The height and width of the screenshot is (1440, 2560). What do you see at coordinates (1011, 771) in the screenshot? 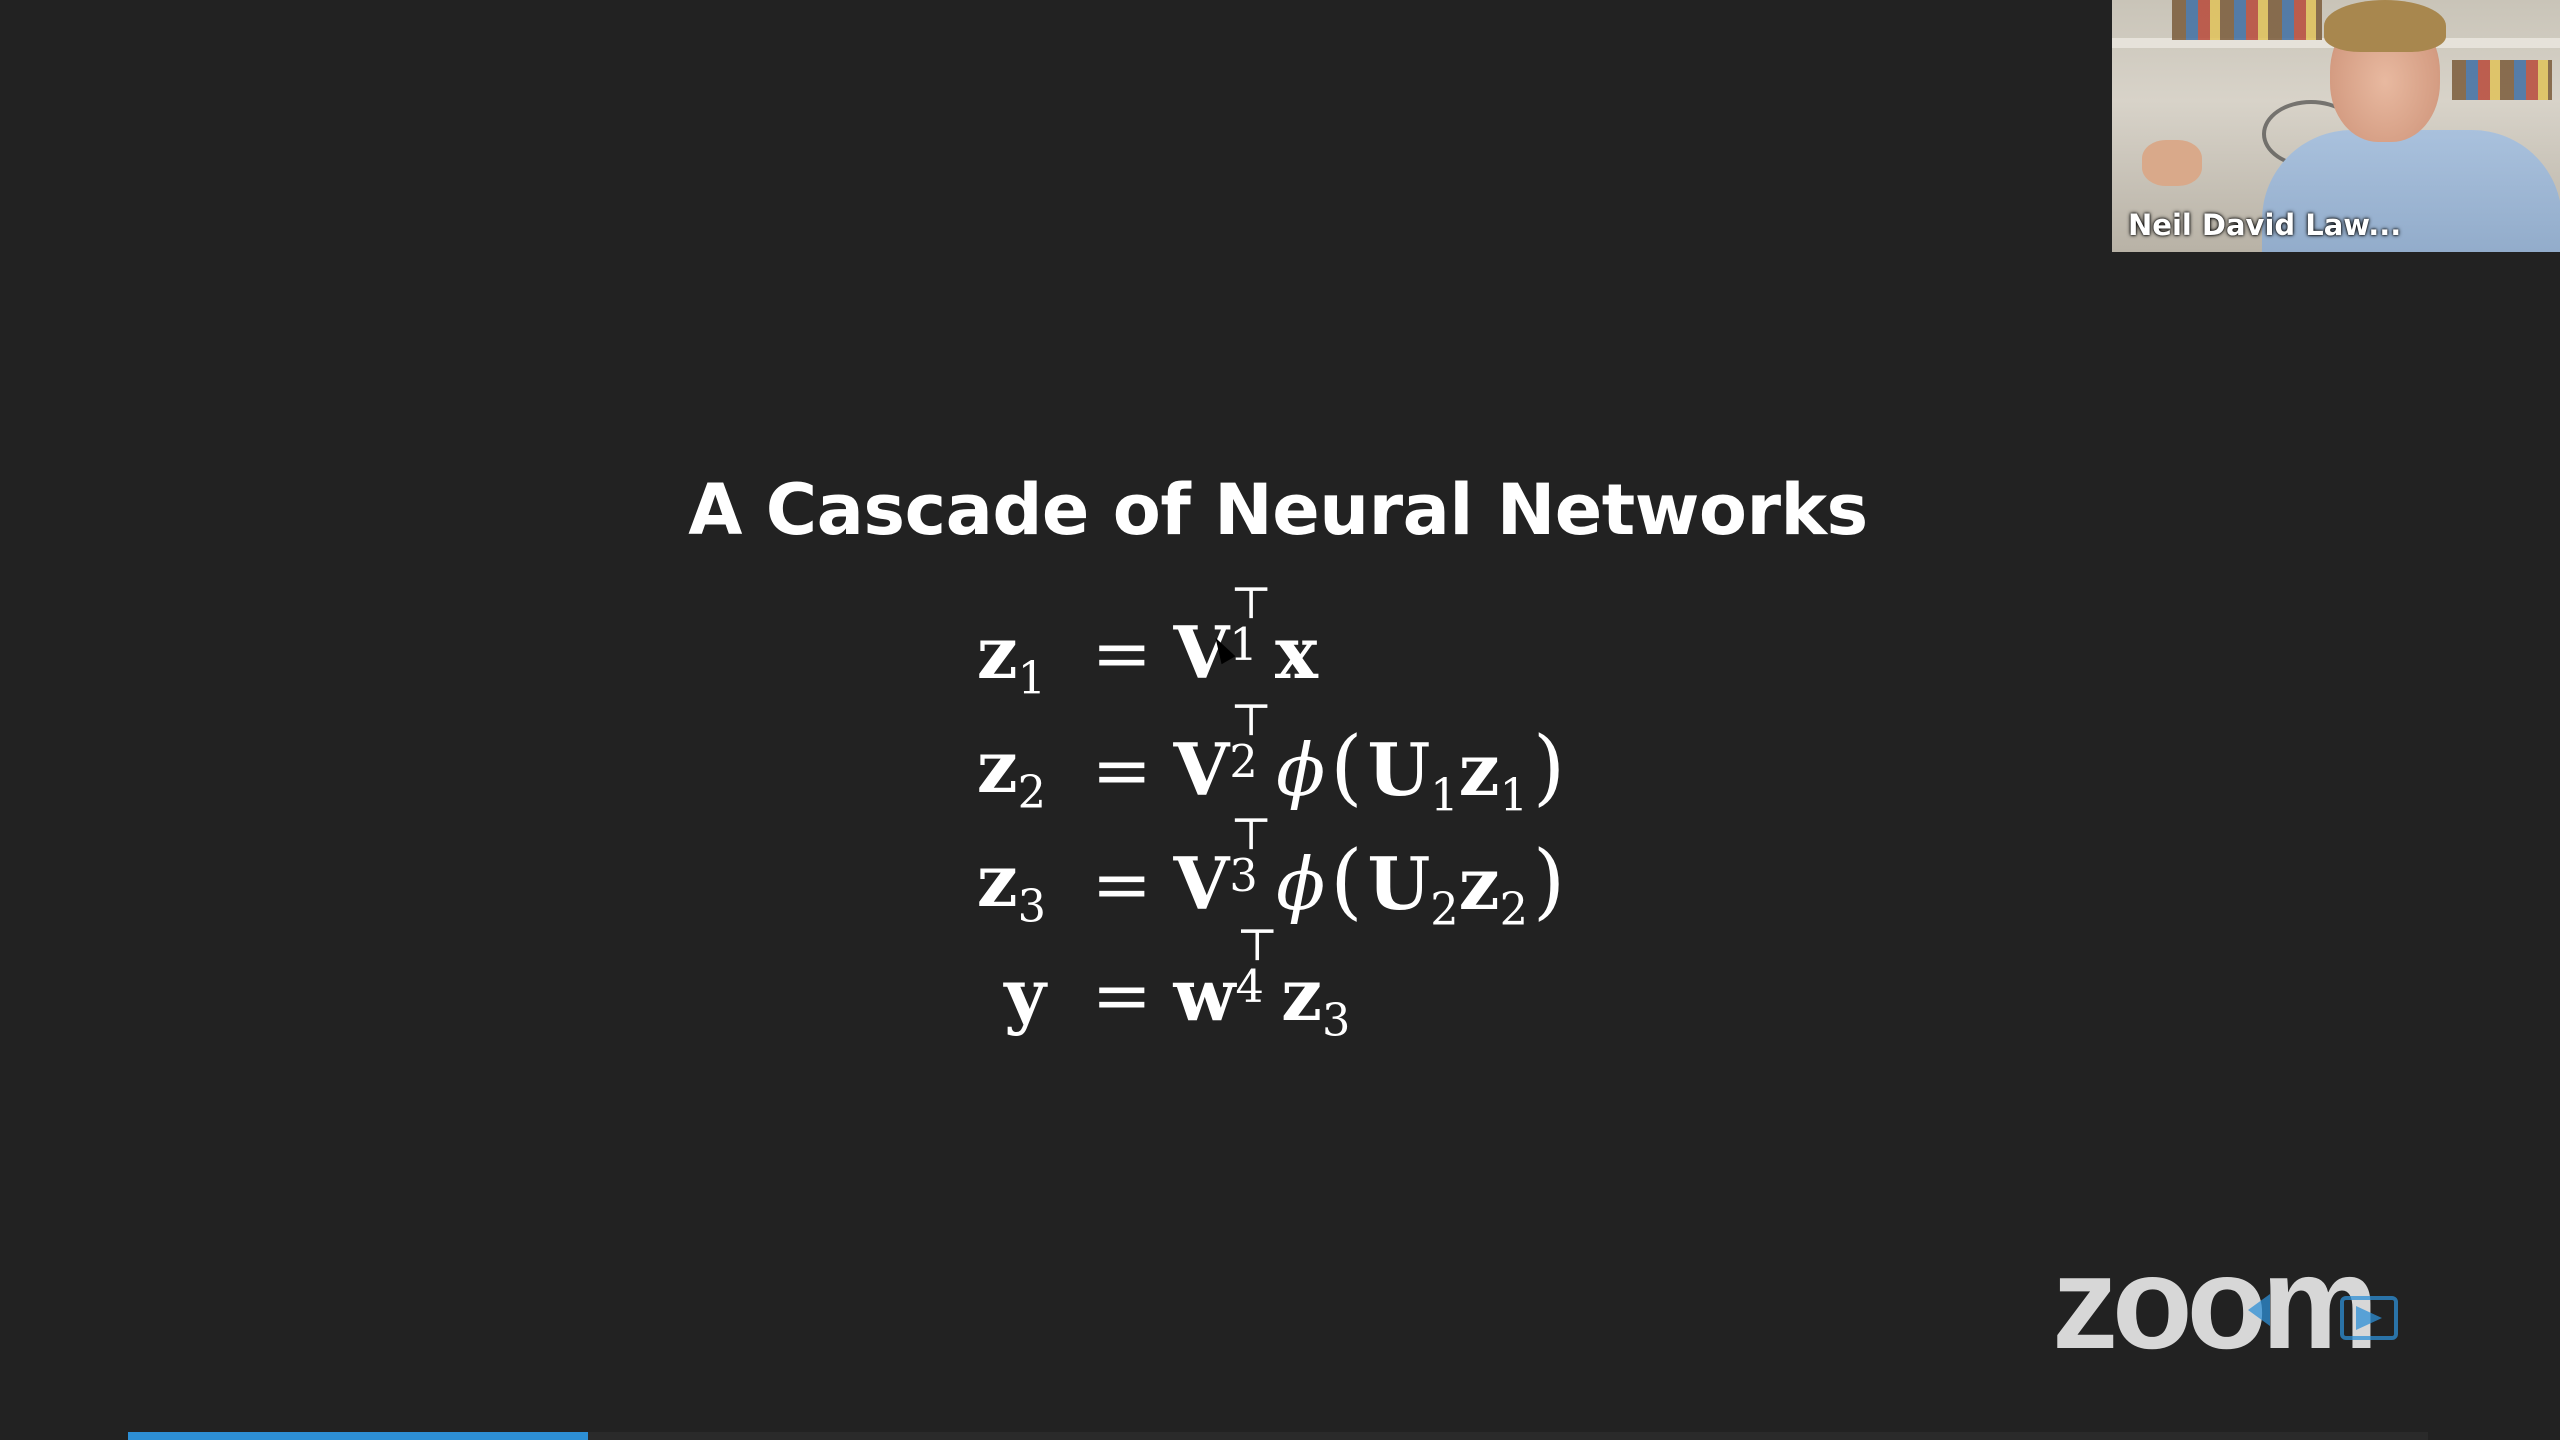
I see `equation-2-lhs: z2` at bounding box center [1011, 771].